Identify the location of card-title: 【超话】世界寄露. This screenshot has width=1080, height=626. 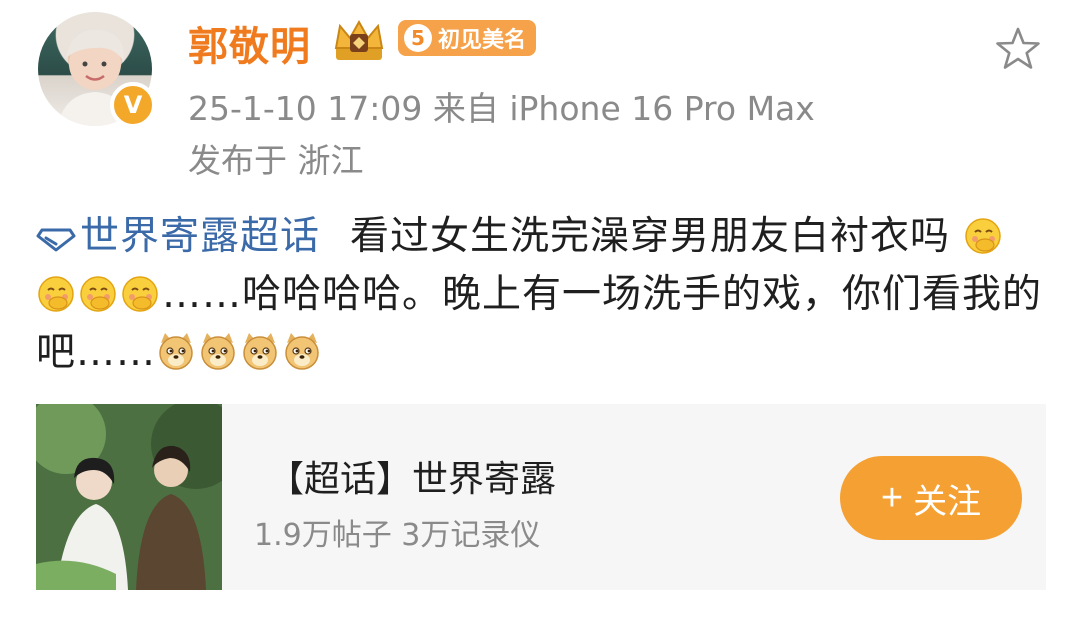
(412, 479).